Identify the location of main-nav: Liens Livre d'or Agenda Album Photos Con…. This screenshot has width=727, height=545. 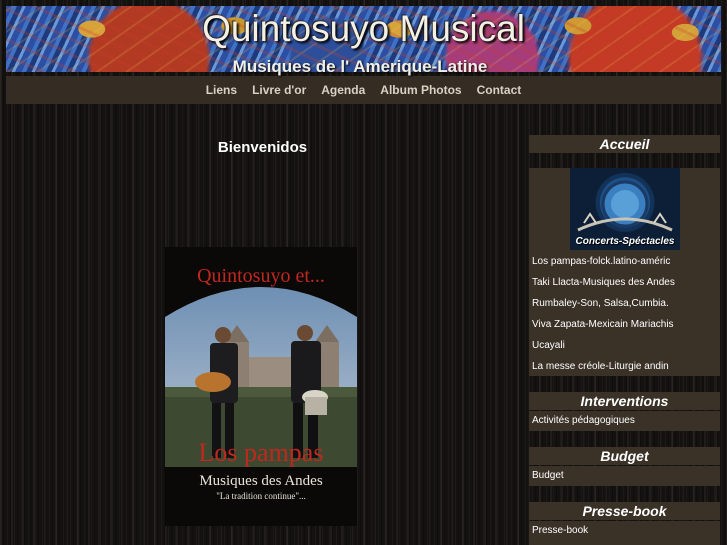
(363, 90).